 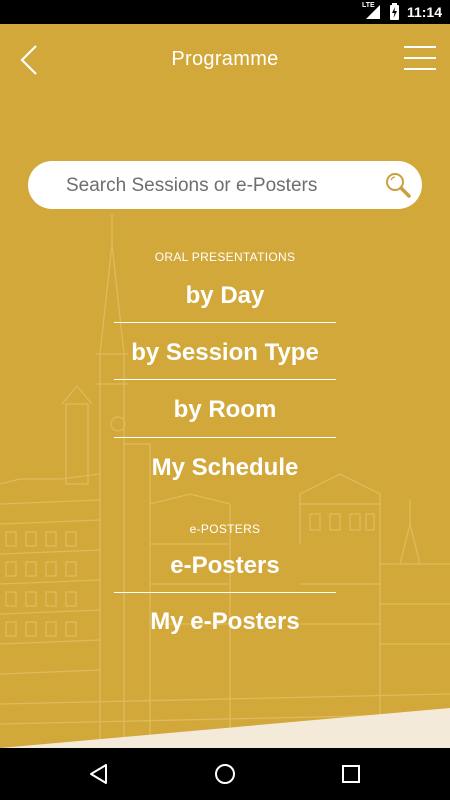 What do you see at coordinates (401, 12) in the screenshot?
I see `status-icons: LTE 11:14` at bounding box center [401, 12].